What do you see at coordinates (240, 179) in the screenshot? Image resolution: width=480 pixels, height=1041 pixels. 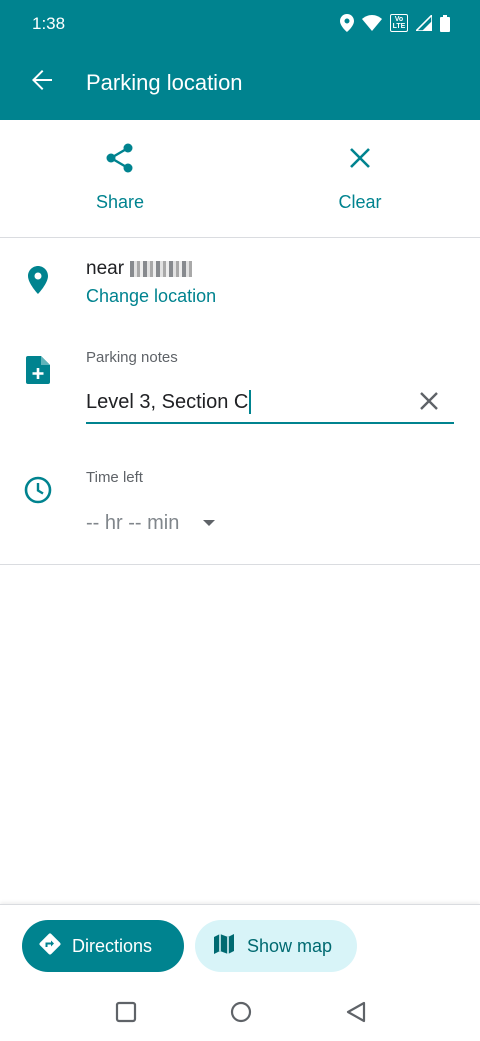 I see `action-row: Share Clear` at bounding box center [240, 179].